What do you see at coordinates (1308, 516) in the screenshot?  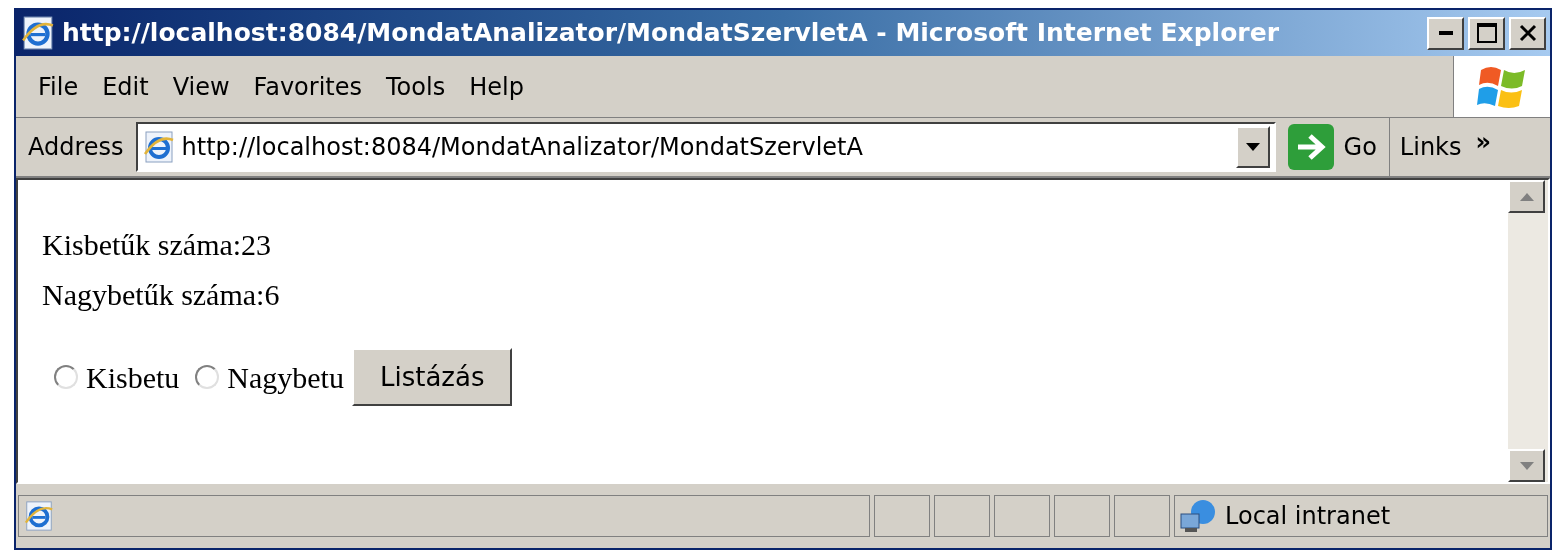 I see `zone-label: Local intranet` at bounding box center [1308, 516].